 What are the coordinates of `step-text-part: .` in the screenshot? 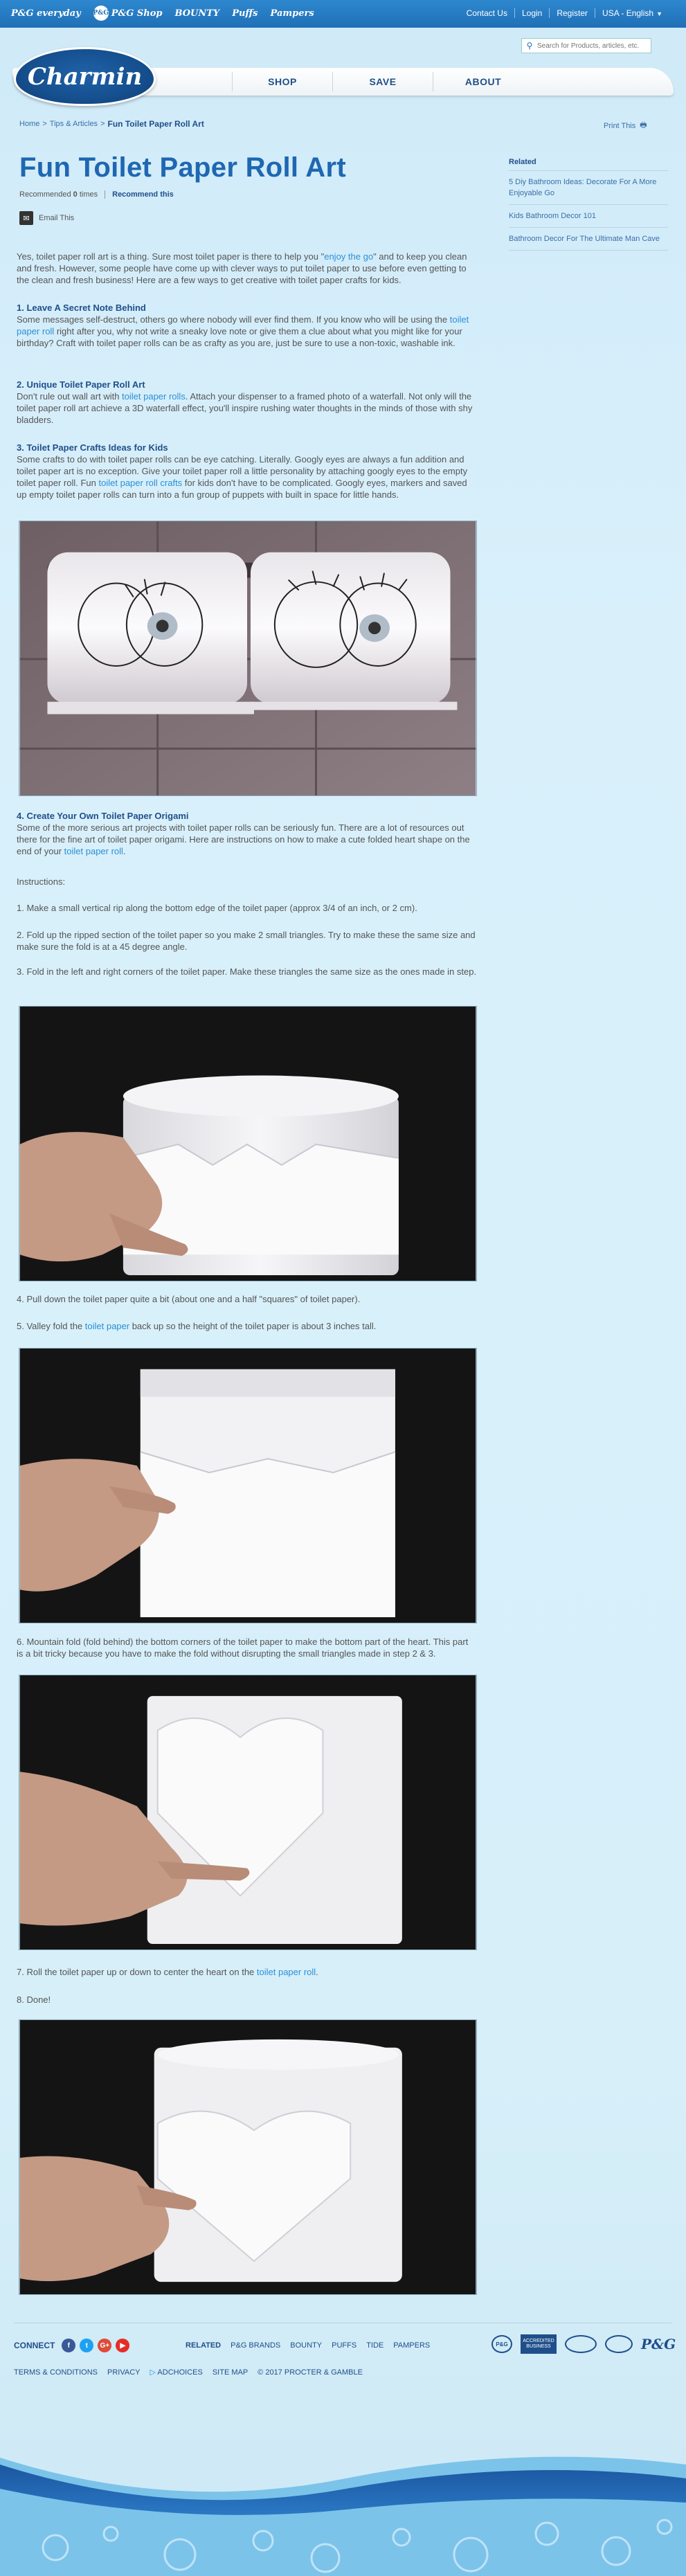 It's located at (317, 1972).